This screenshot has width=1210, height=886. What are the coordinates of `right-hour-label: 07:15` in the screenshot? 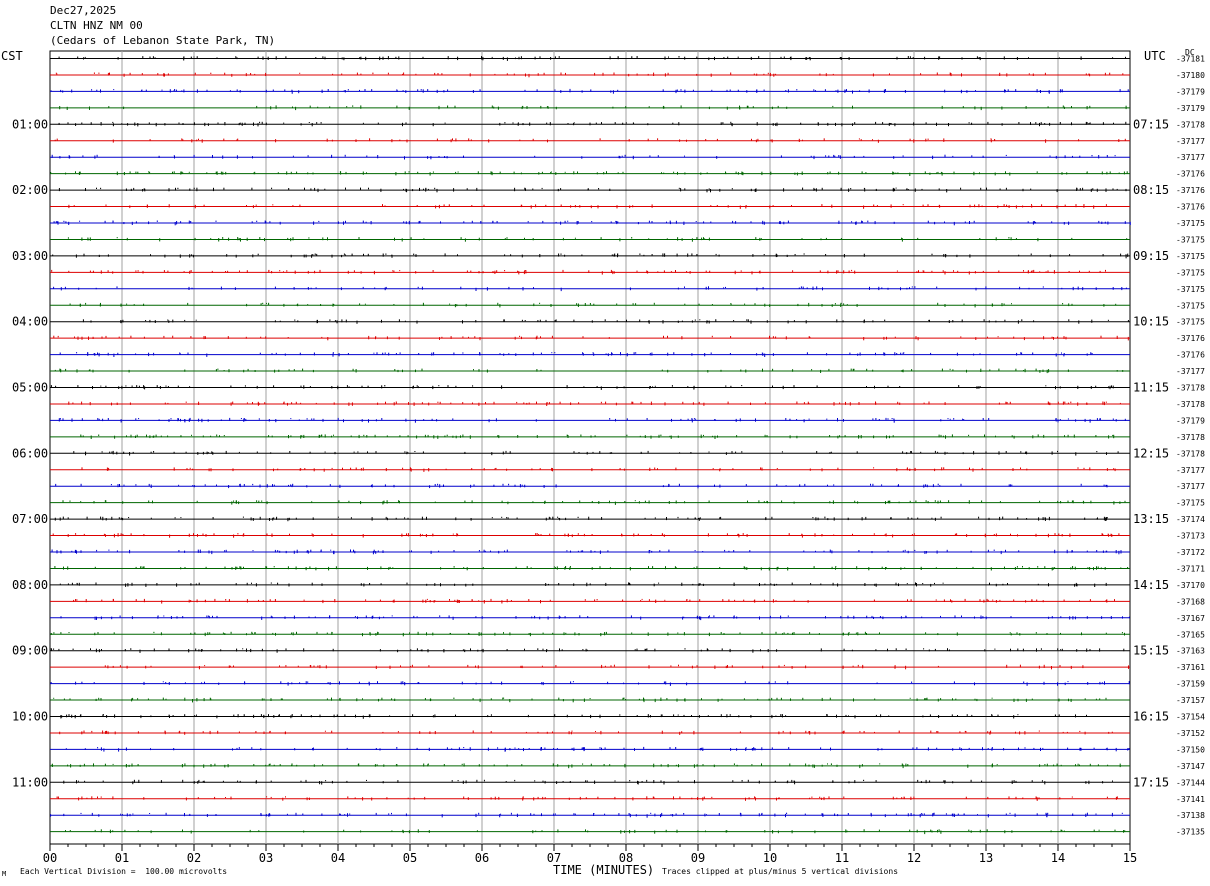 It's located at (1151, 124).